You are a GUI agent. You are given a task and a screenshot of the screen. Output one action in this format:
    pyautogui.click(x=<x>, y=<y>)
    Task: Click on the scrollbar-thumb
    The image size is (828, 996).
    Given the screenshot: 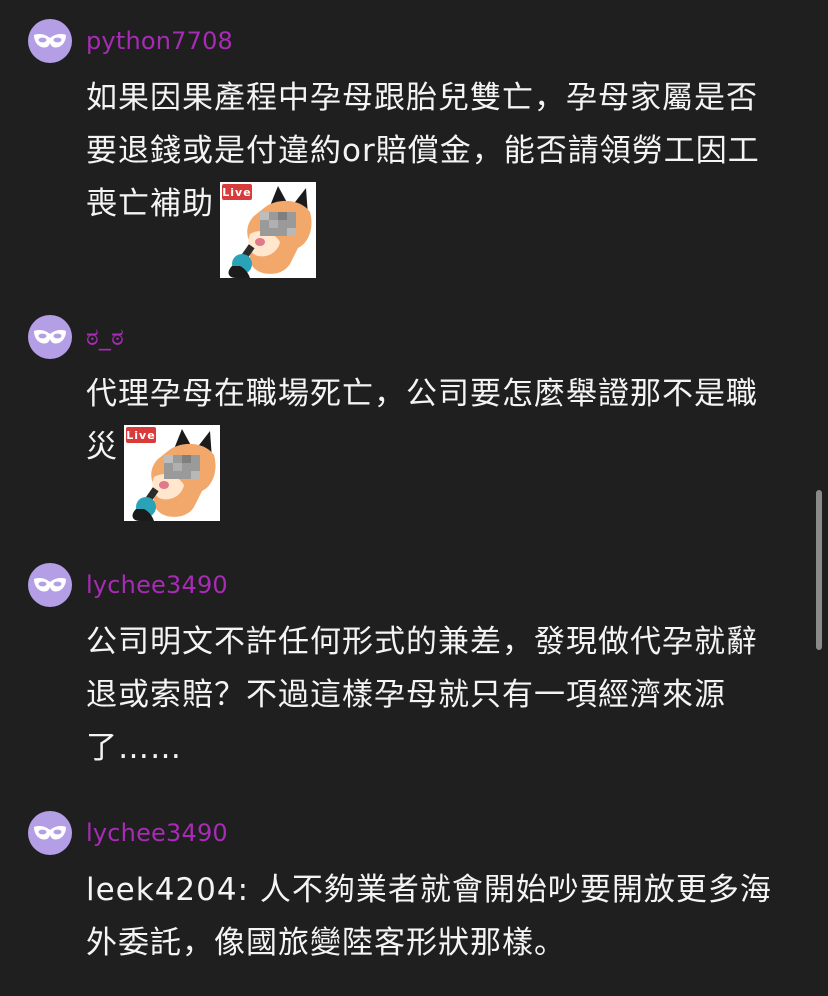 What is the action you would take?
    pyautogui.click(x=819, y=570)
    